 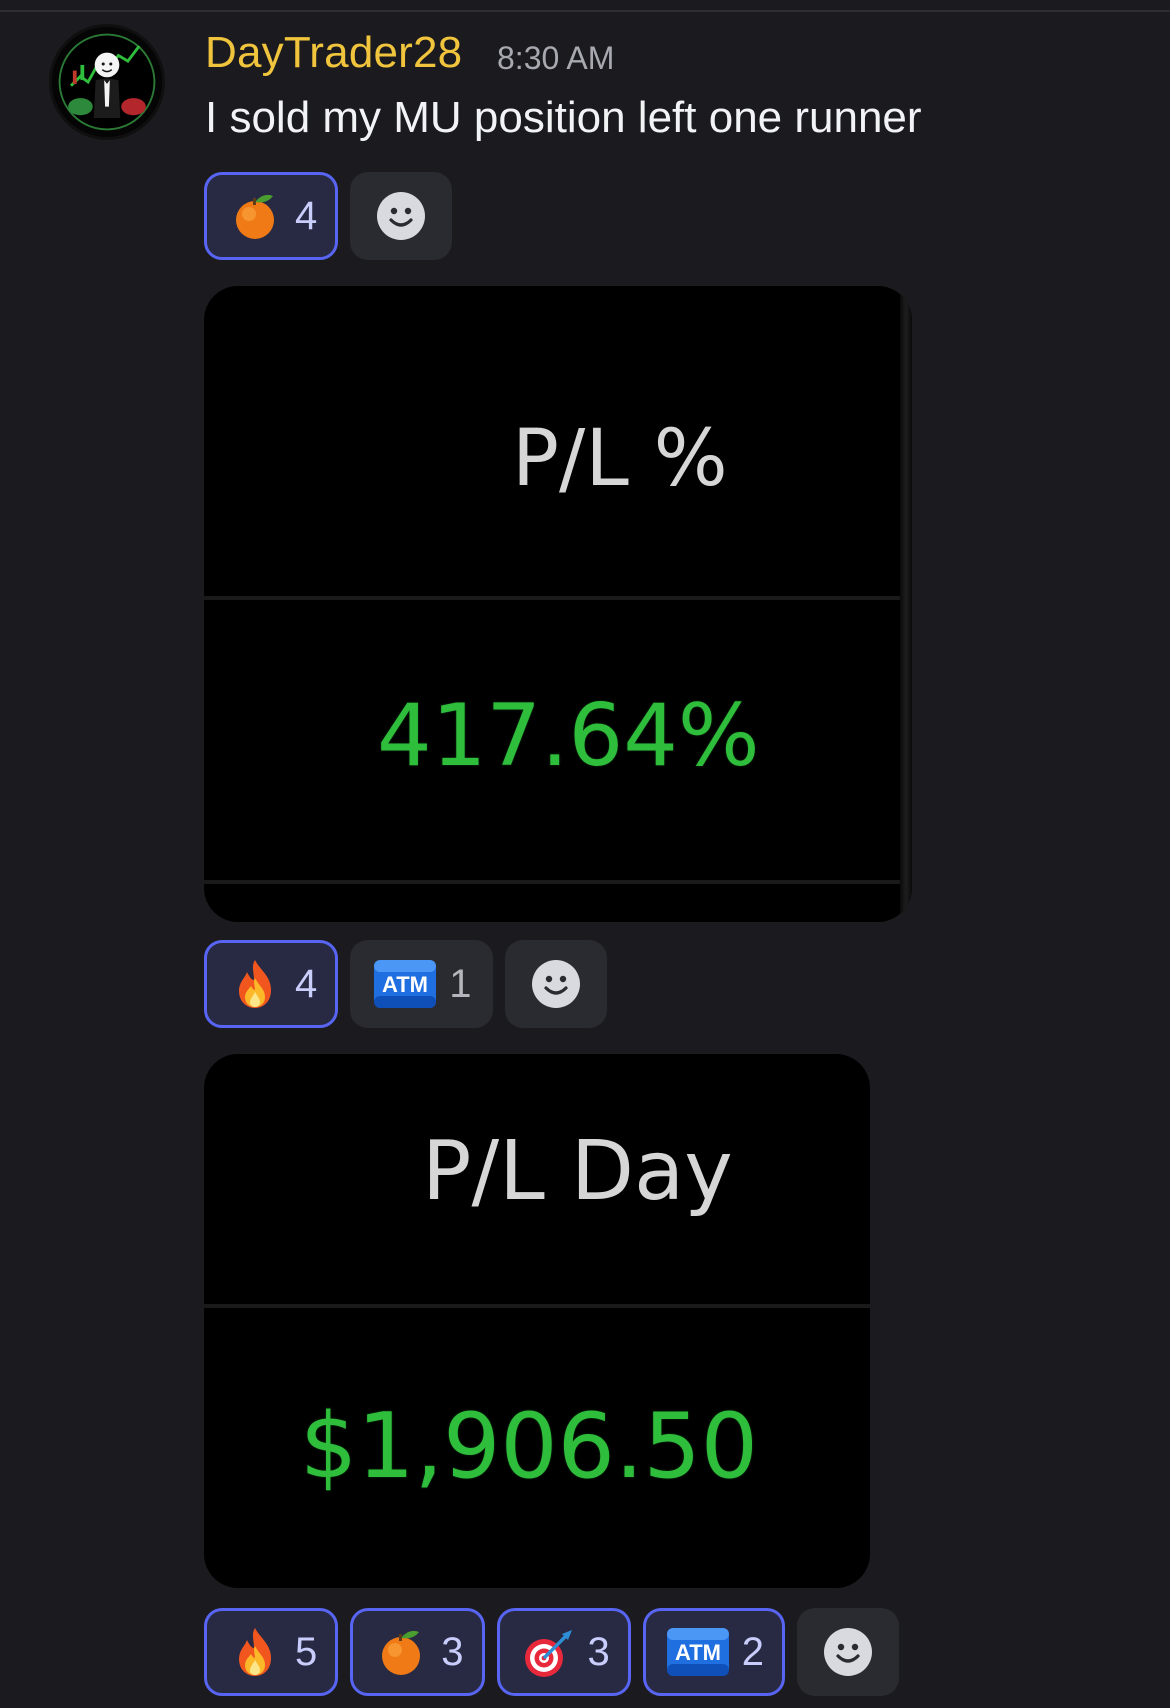 What do you see at coordinates (752, 1651) in the screenshot?
I see `reaction-count: 2` at bounding box center [752, 1651].